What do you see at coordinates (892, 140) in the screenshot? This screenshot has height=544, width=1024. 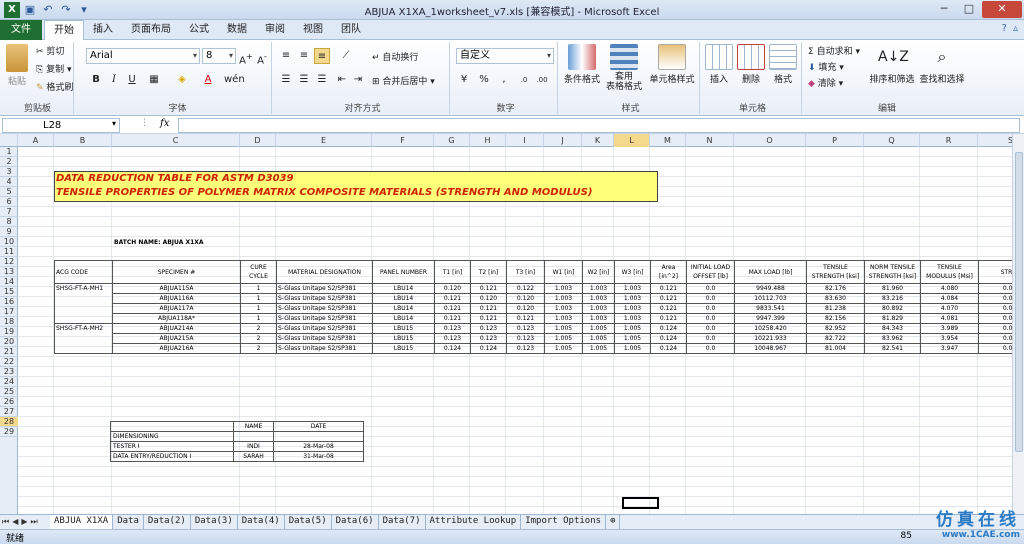 I see `column-header: Q` at bounding box center [892, 140].